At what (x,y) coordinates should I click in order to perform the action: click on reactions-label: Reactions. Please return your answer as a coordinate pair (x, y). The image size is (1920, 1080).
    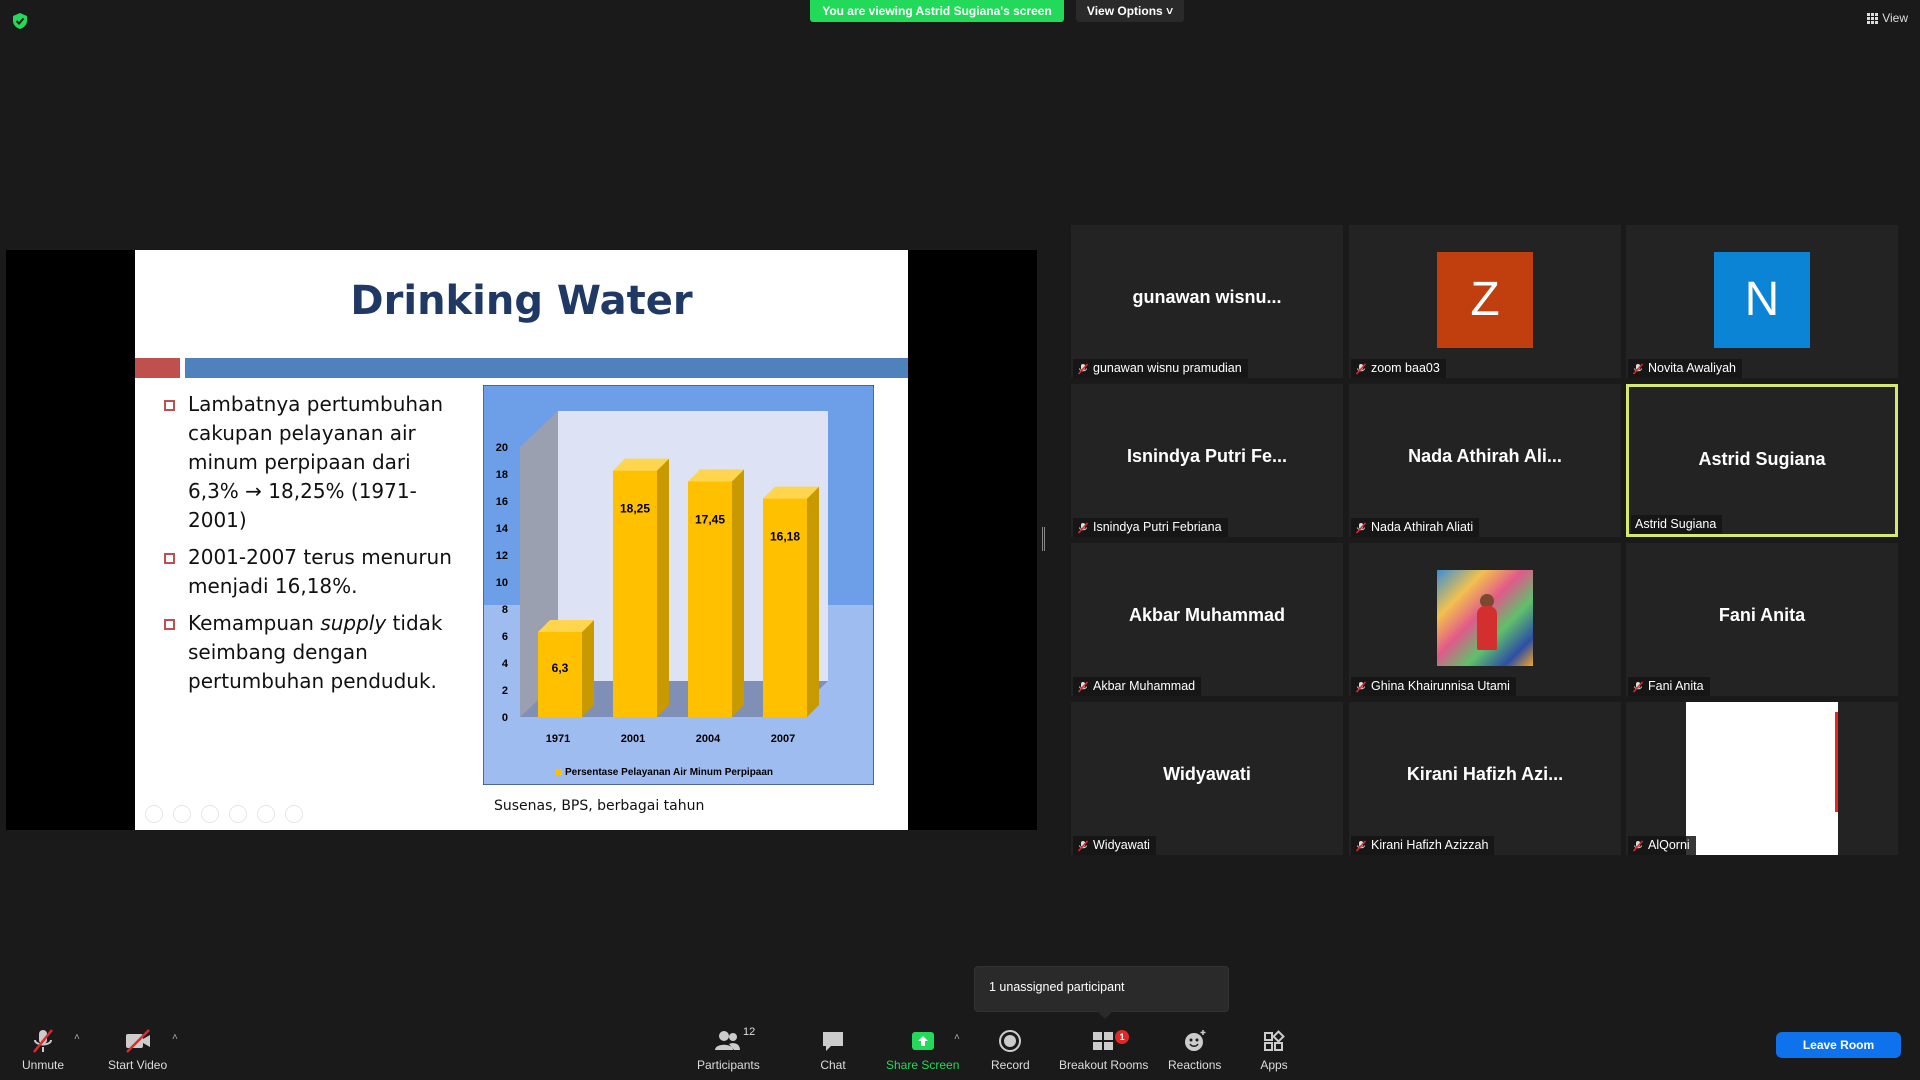
    Looking at the image, I should click on (1195, 1065).